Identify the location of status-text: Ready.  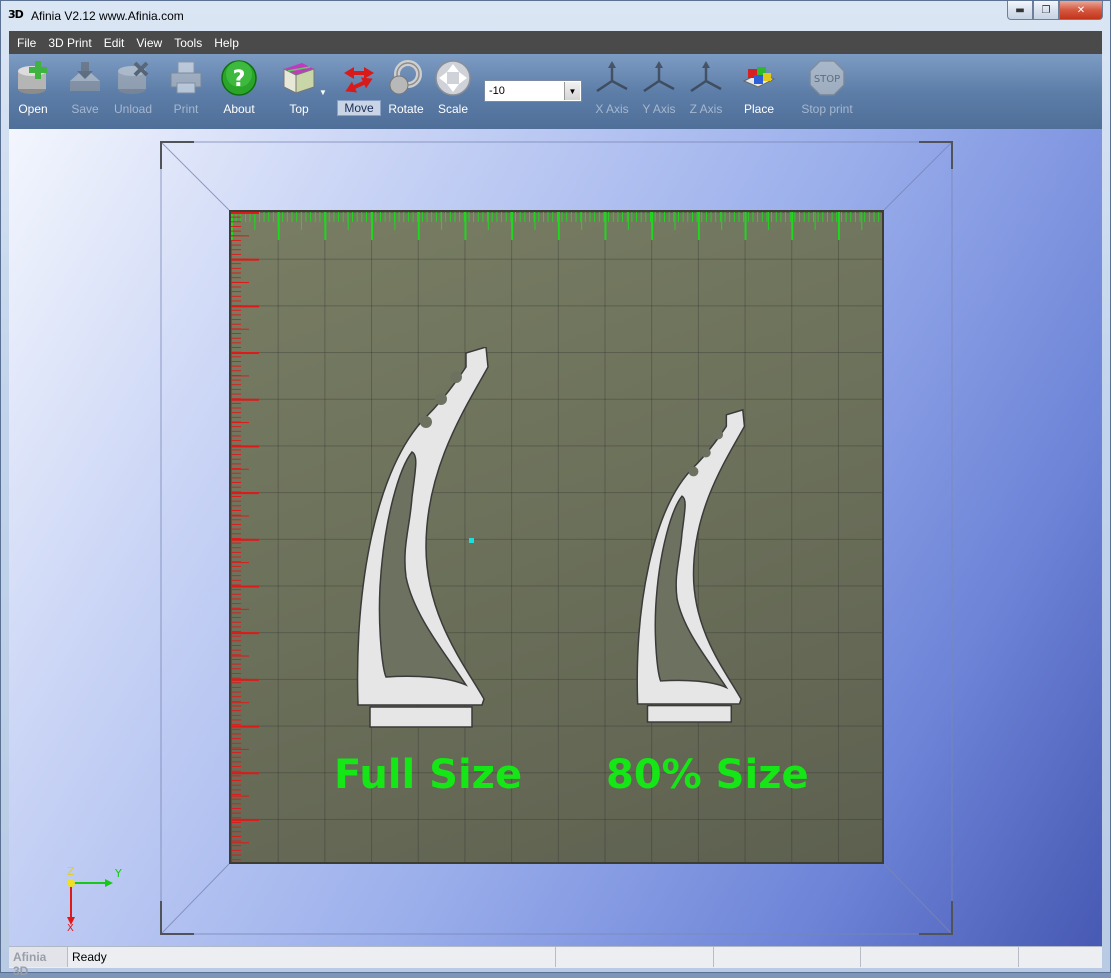
(312, 957).